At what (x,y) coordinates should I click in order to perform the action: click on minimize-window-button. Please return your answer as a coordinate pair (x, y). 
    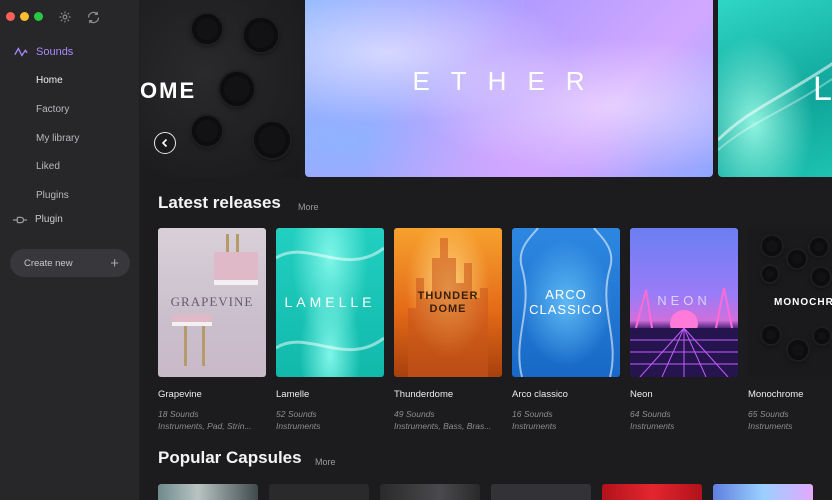
    Looking at the image, I should click on (24, 16).